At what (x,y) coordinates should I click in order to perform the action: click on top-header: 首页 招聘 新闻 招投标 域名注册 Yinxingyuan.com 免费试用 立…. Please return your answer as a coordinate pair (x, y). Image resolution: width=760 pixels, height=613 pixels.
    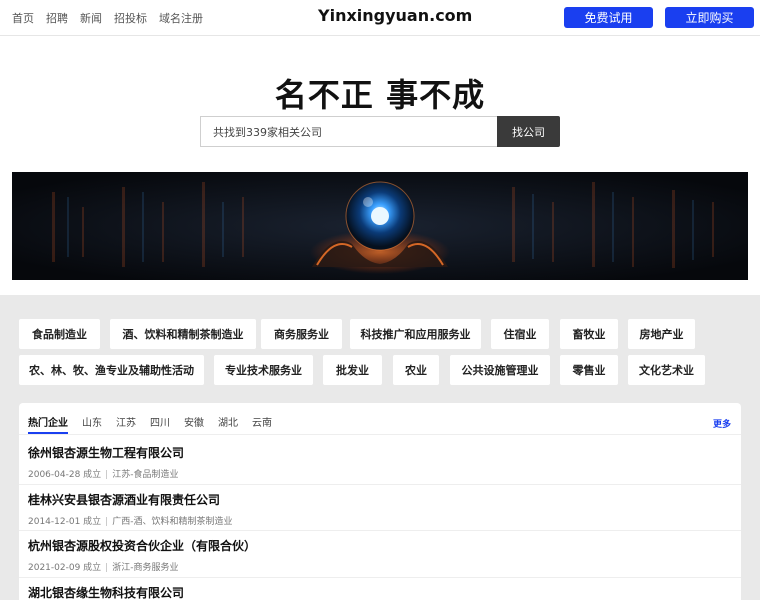
    Looking at the image, I should click on (380, 18).